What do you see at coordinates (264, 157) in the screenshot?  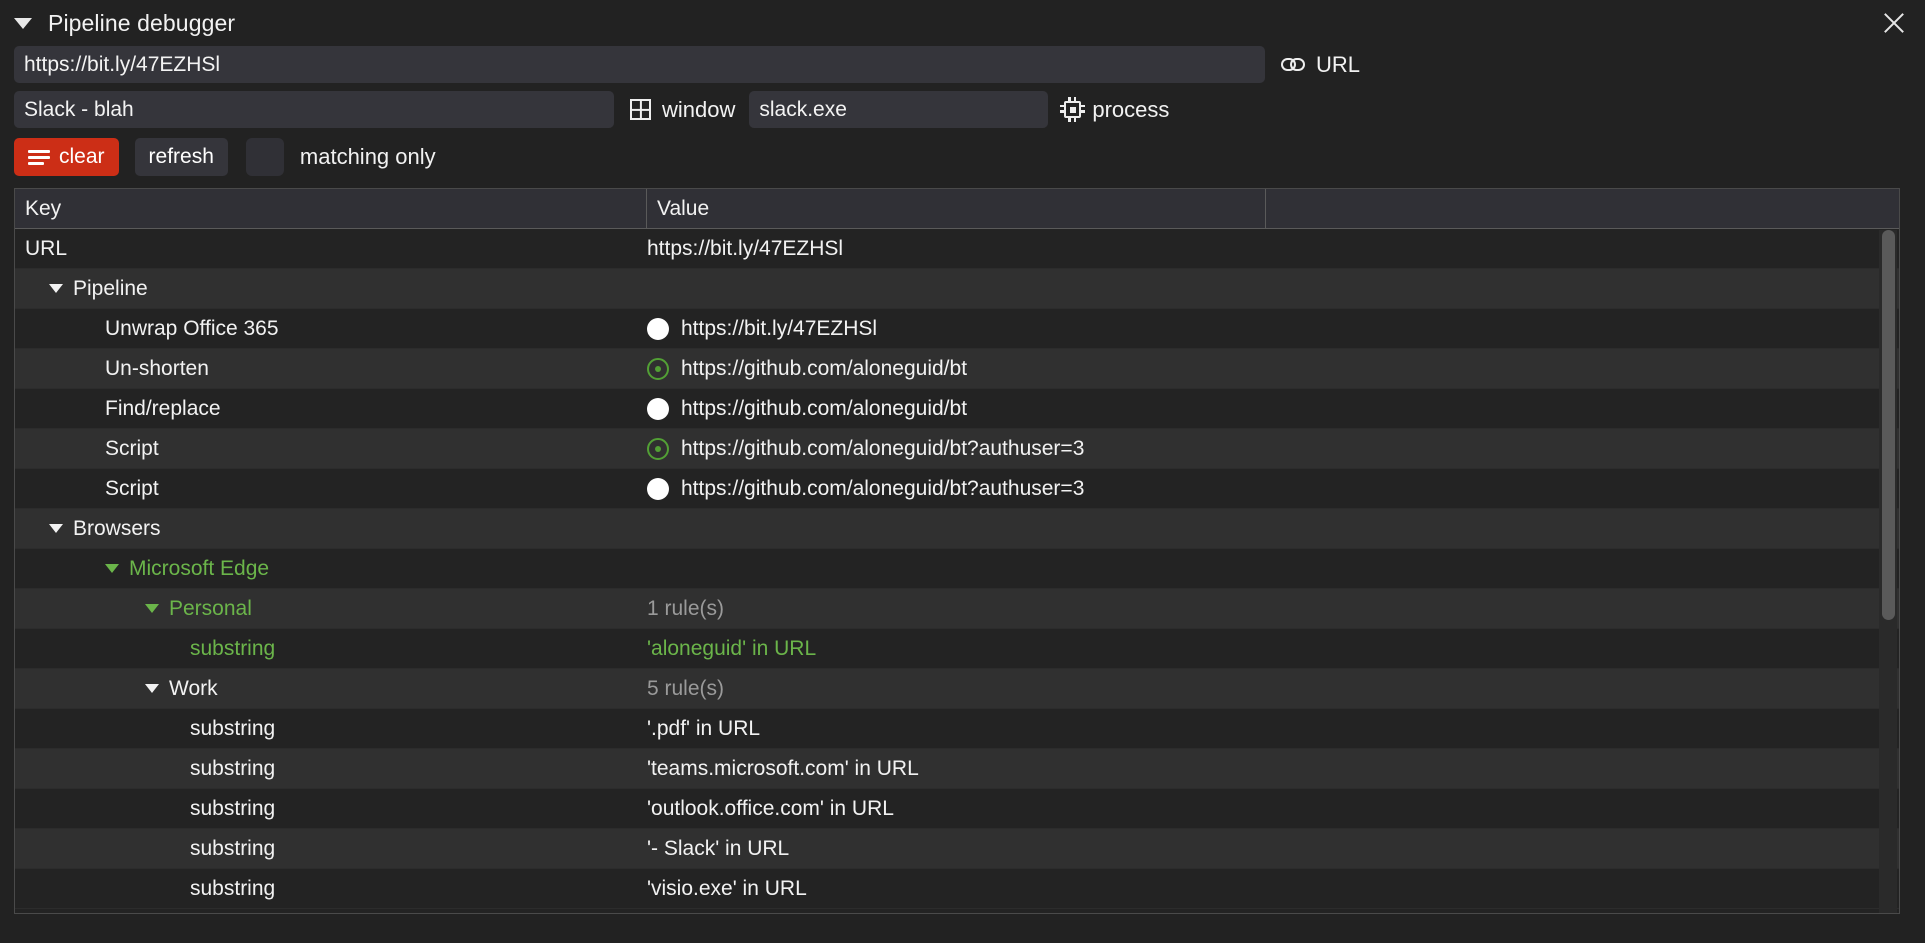 I see `matching-only-checkbox` at bounding box center [264, 157].